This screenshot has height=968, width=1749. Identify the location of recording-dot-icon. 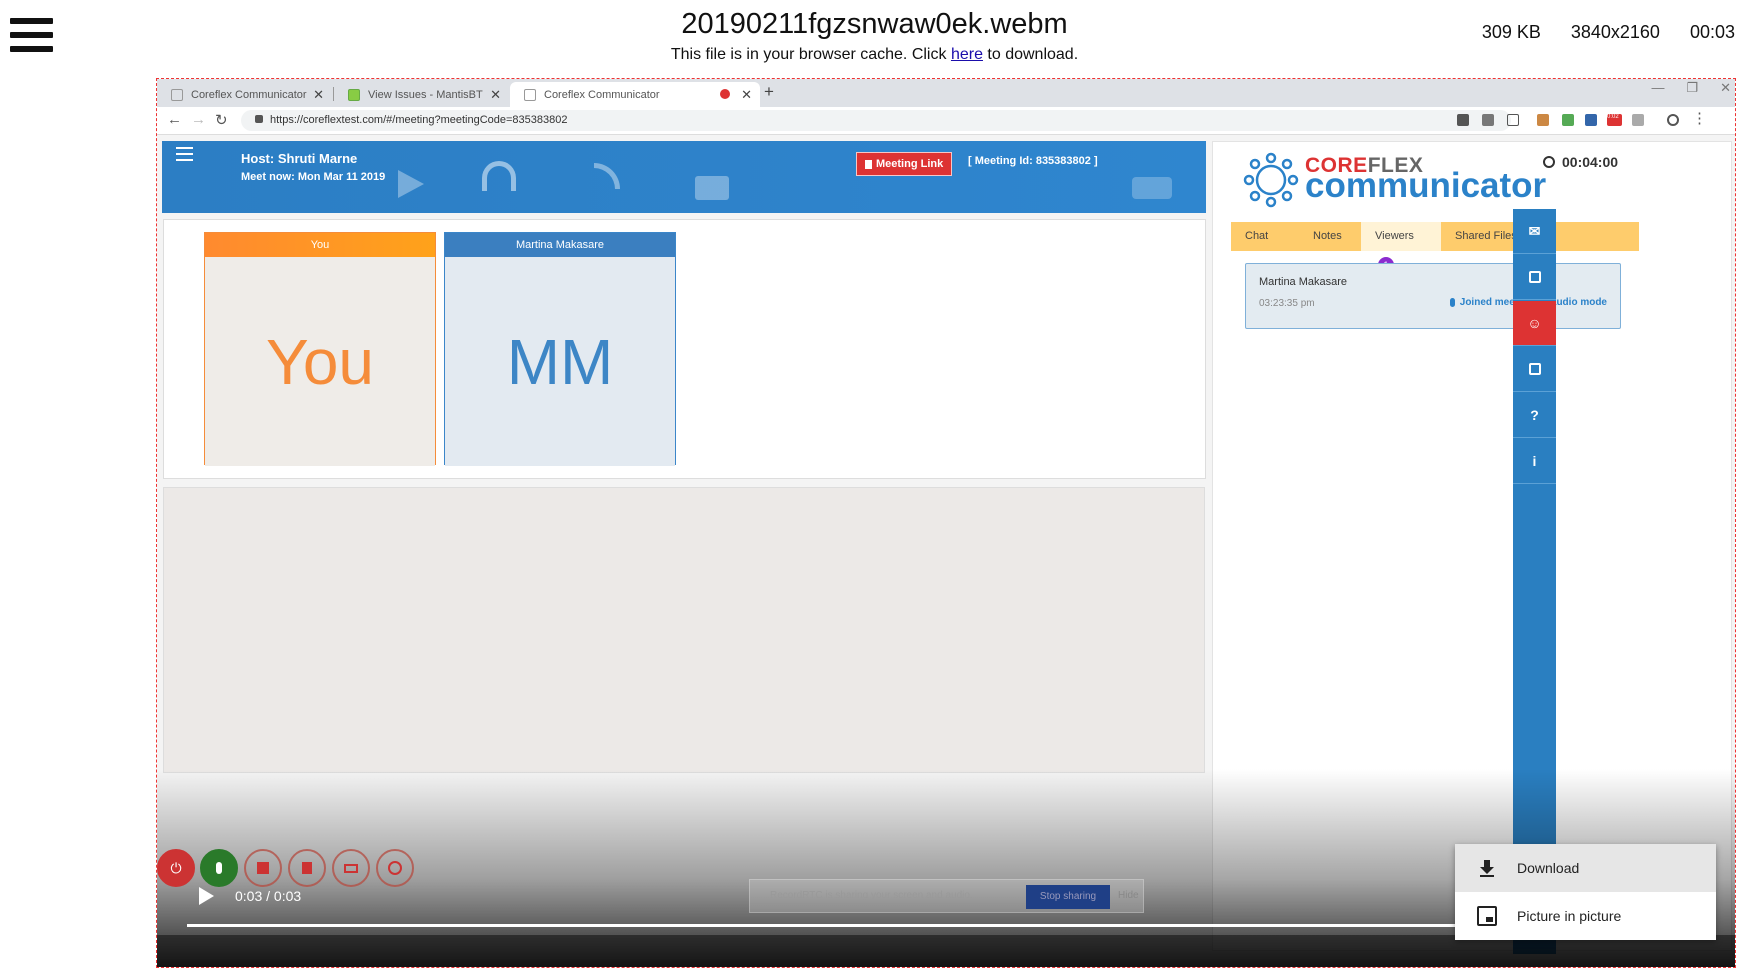
(725, 94).